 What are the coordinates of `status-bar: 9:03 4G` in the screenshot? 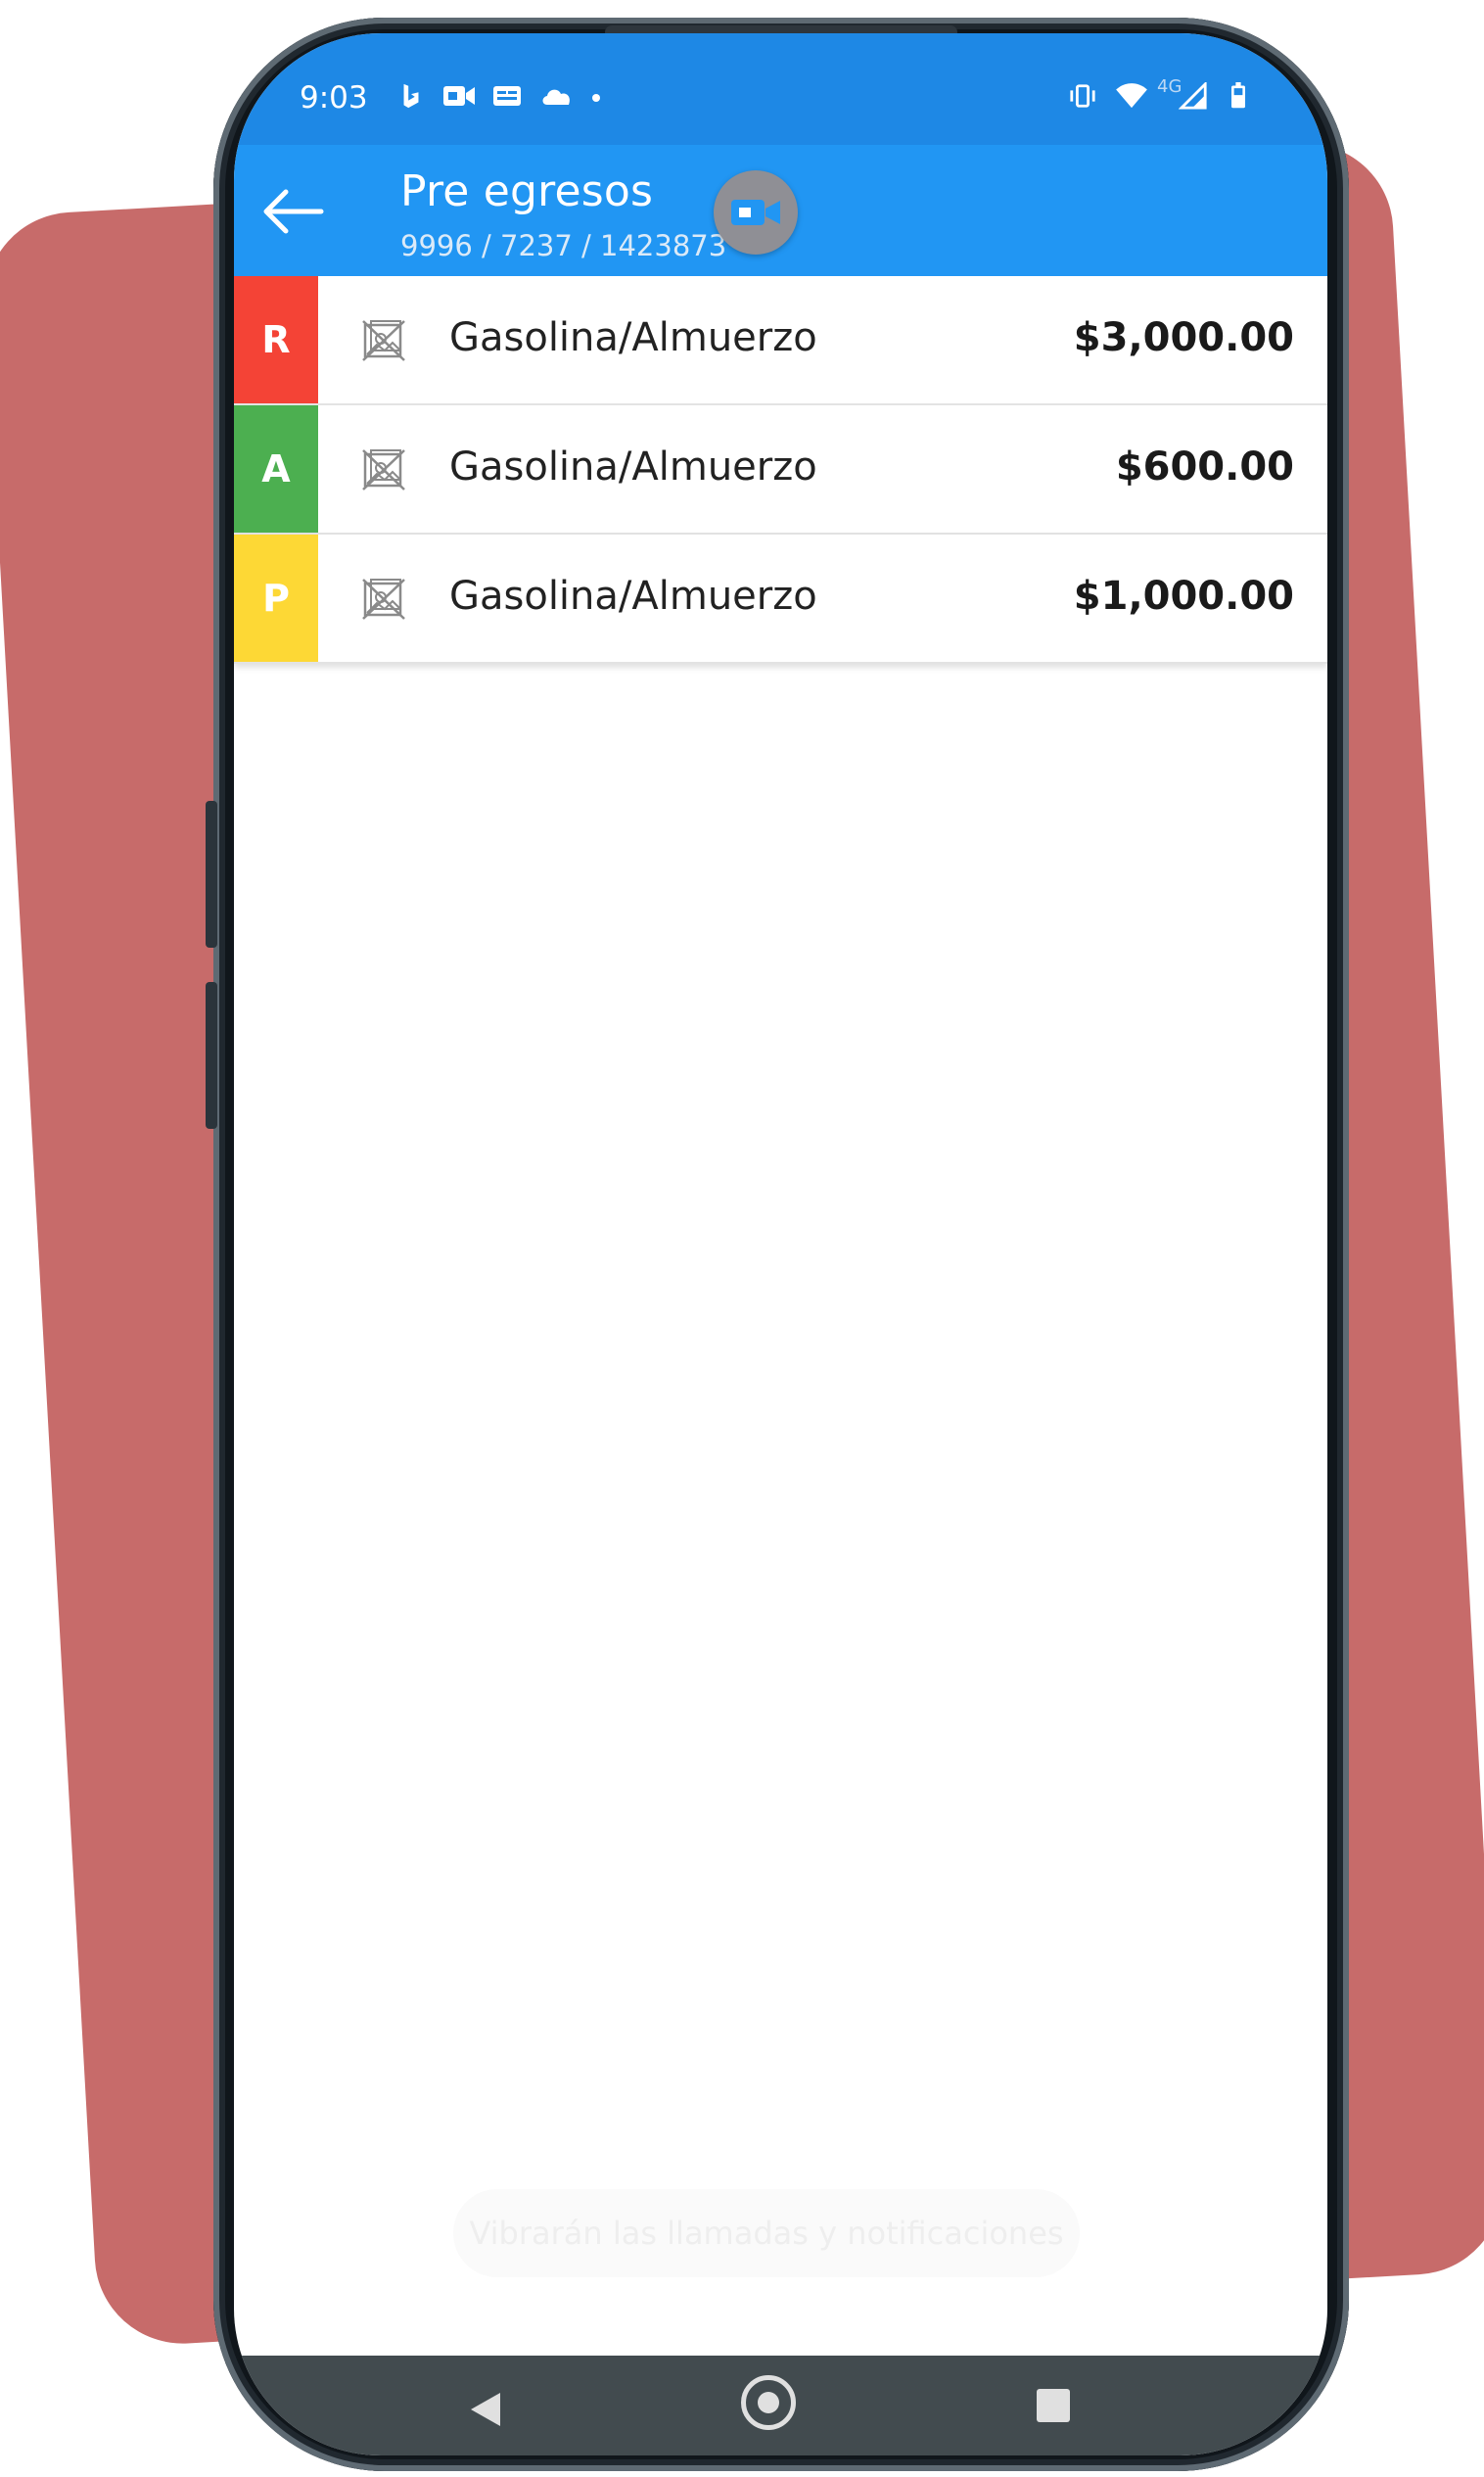 It's located at (780, 89).